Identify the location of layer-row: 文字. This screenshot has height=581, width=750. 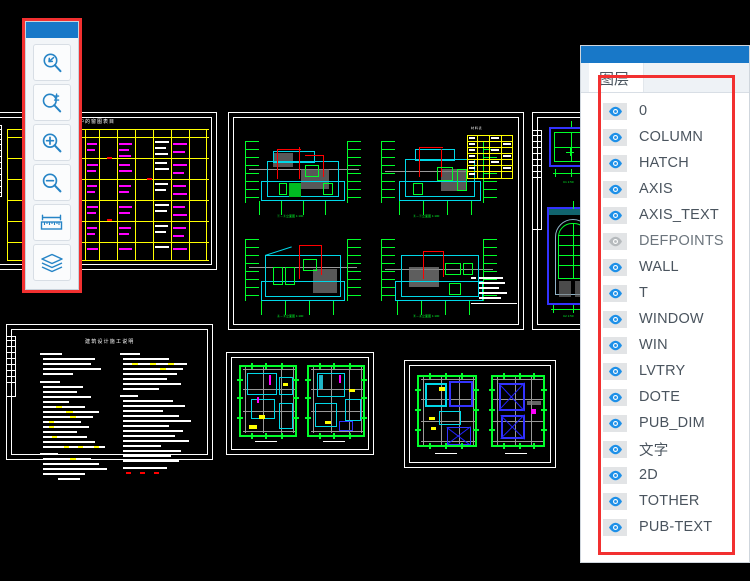
(665, 449).